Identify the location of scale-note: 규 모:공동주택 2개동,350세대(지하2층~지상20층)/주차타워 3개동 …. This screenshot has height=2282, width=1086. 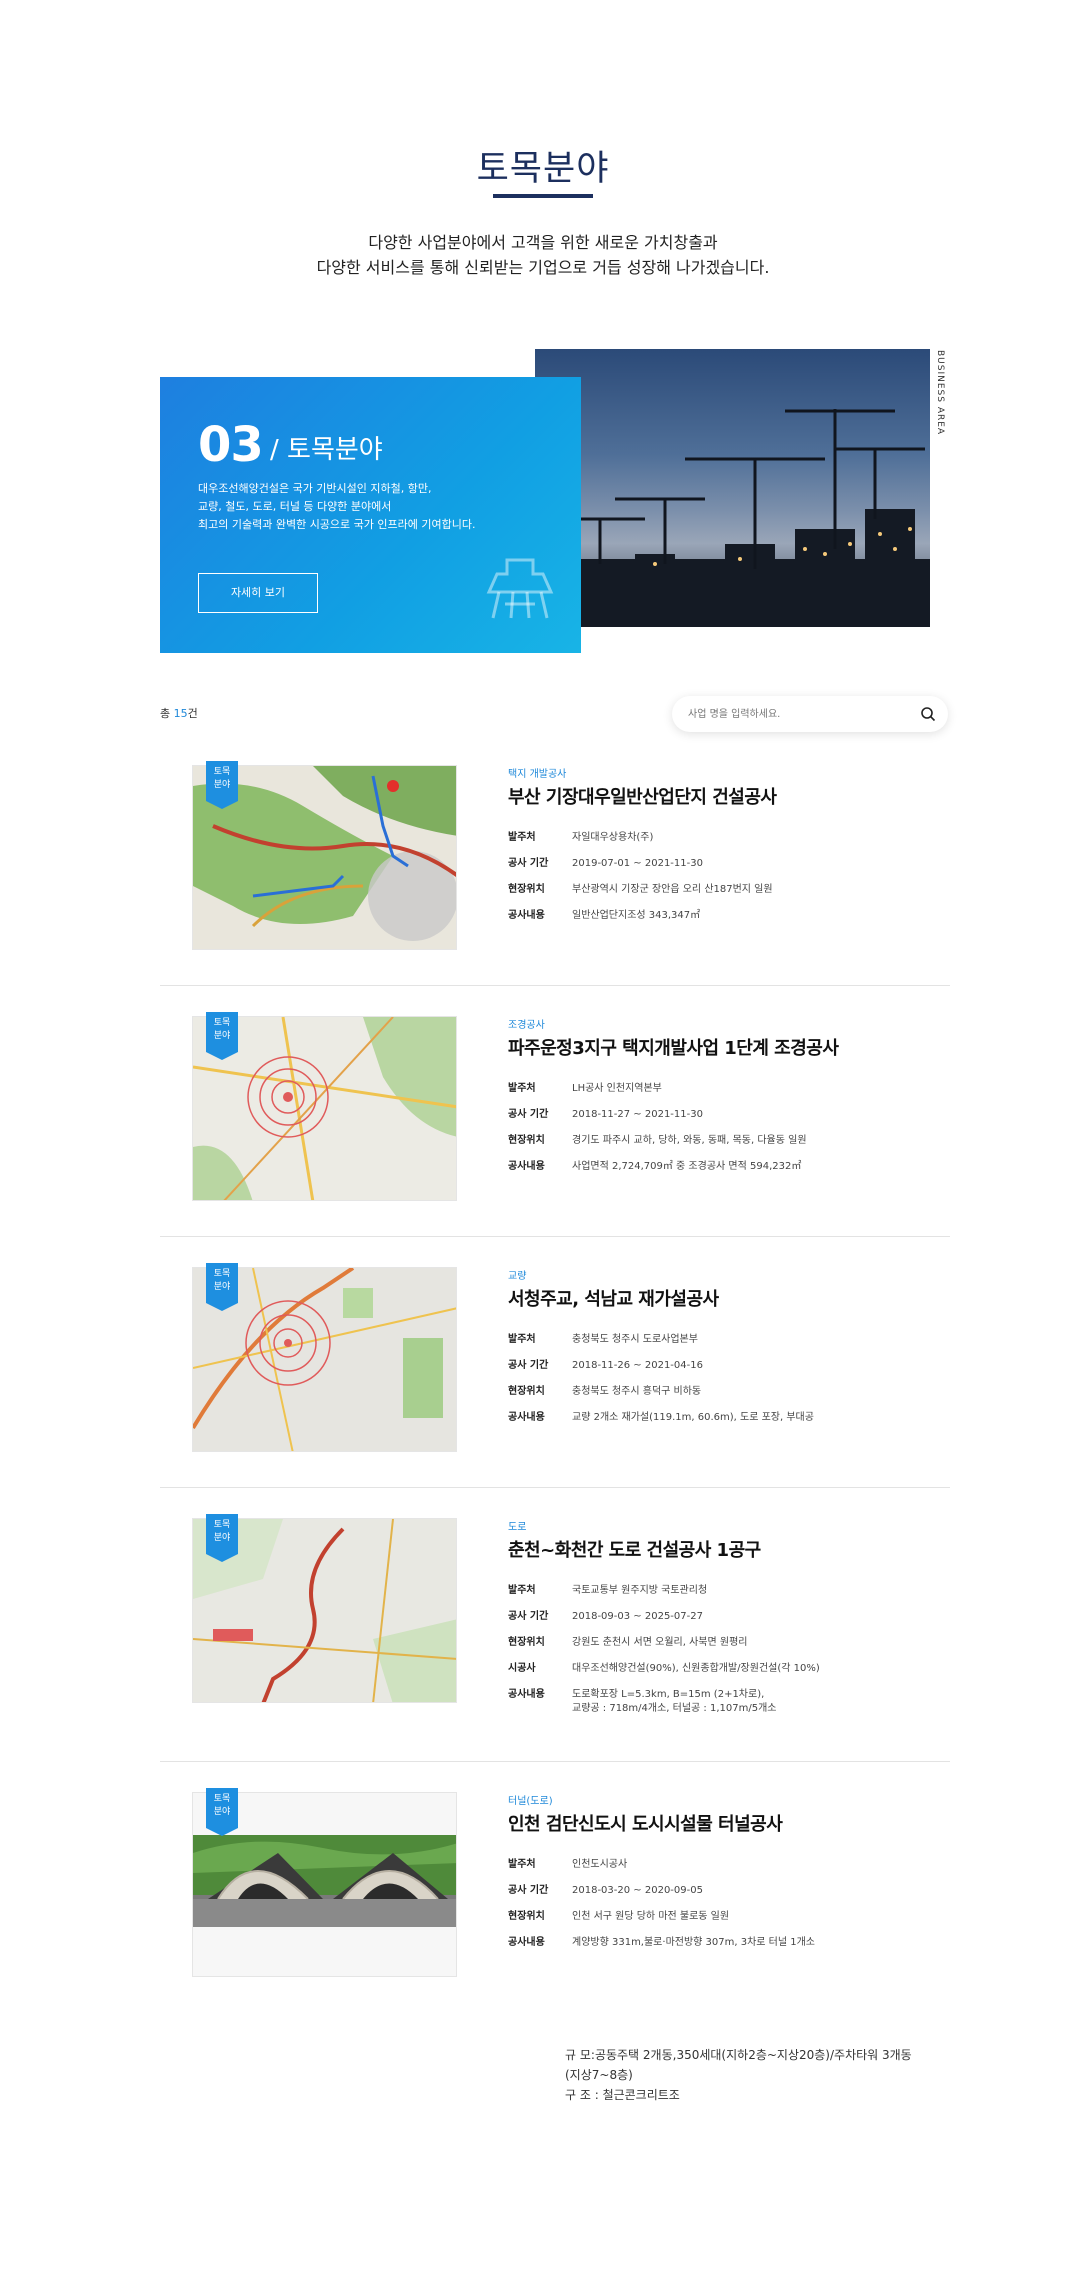
(738, 2075).